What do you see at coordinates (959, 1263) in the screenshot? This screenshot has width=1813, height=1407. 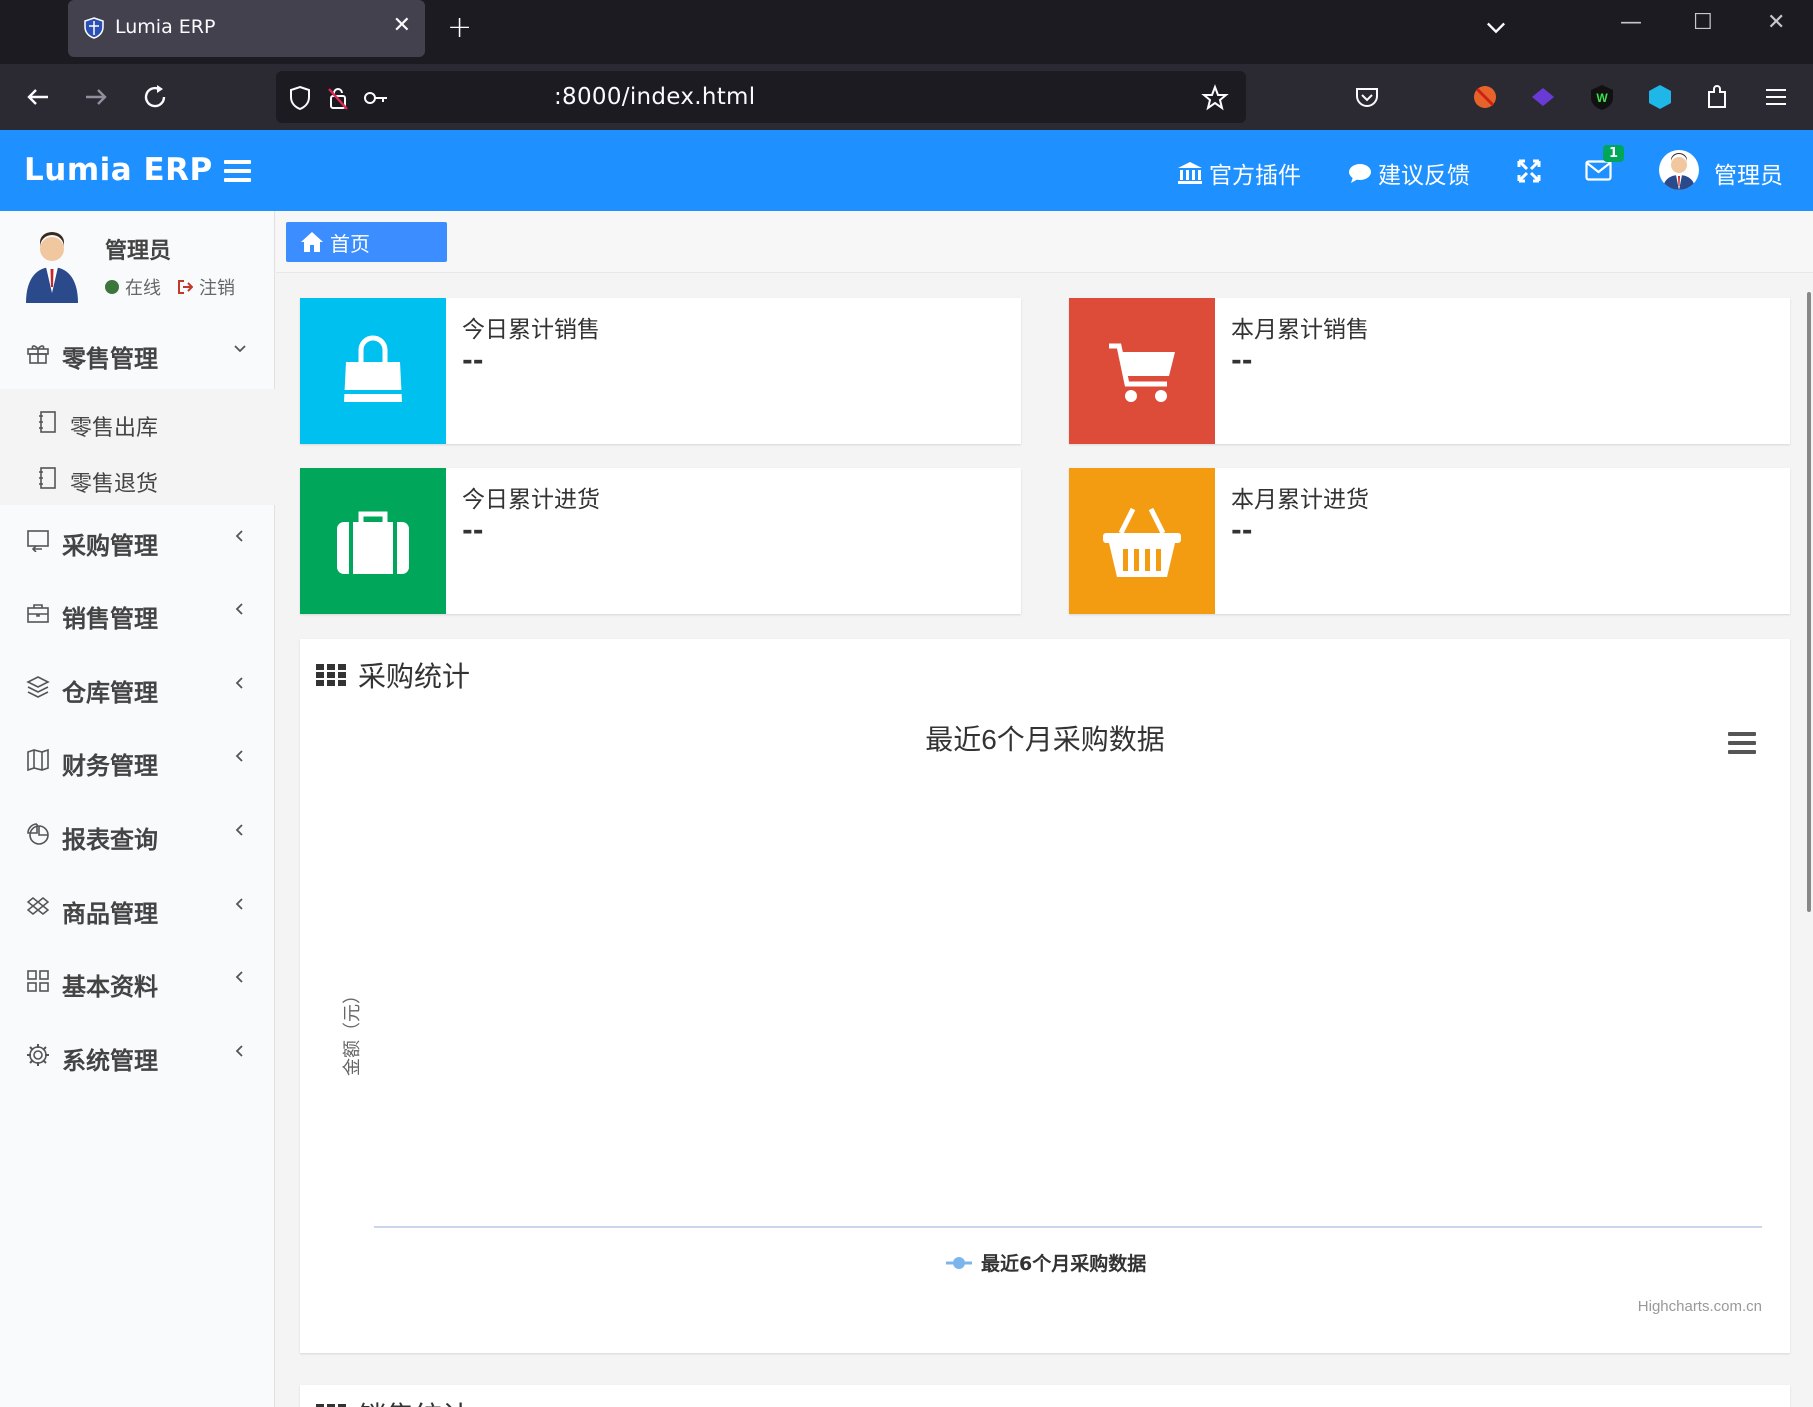 I see `legend-marker-icon` at bounding box center [959, 1263].